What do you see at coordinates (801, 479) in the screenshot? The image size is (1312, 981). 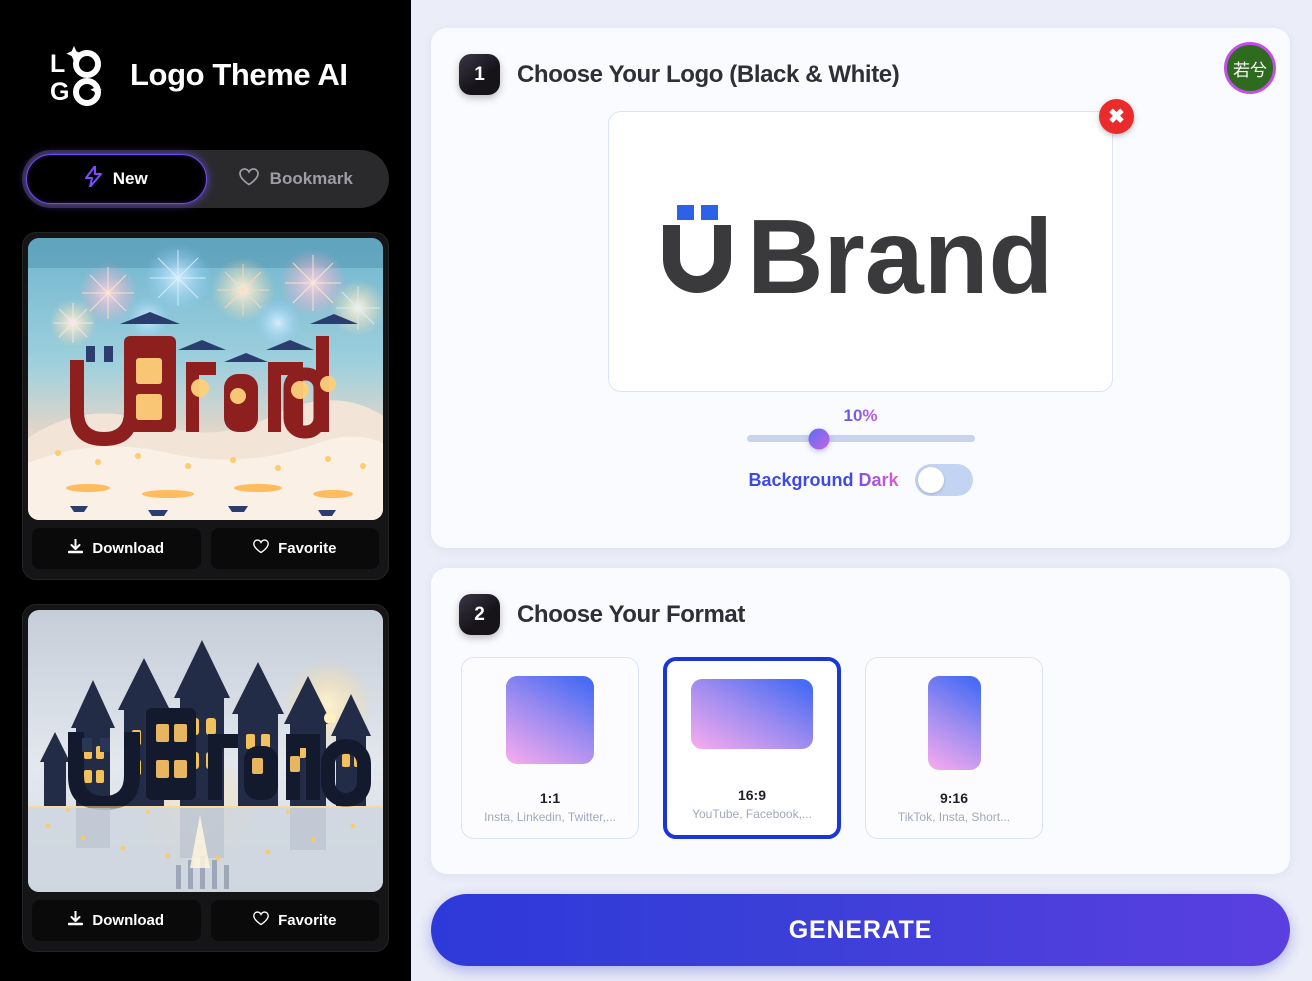 I see `background-word: Background` at bounding box center [801, 479].